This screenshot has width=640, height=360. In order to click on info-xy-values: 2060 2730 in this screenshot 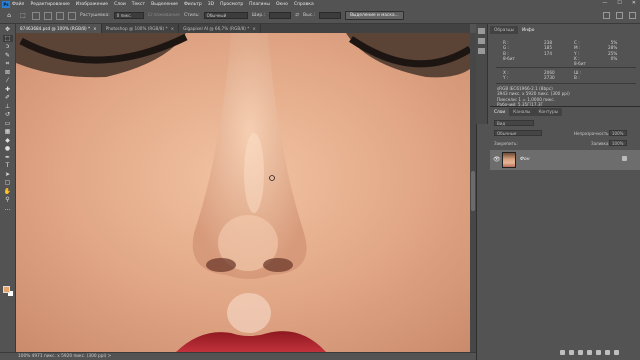, I will do `click(549, 75)`.